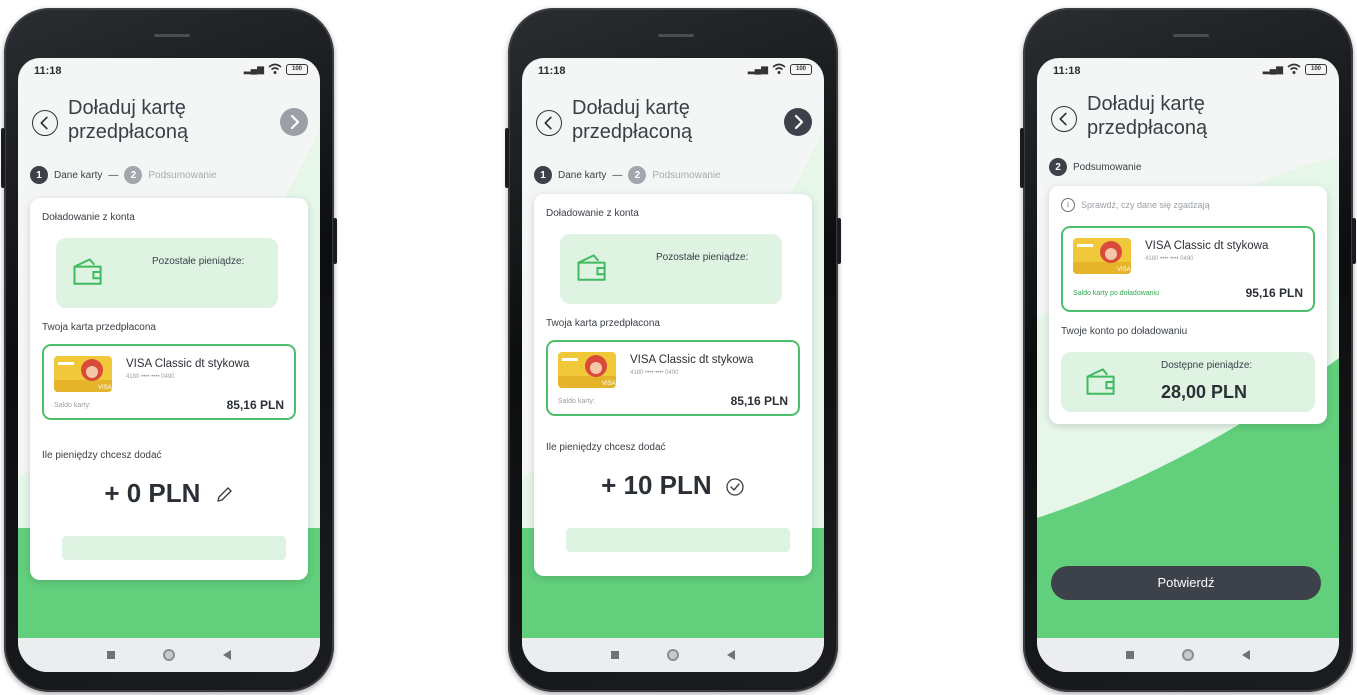  I want to click on step-label-1: Dane karty, so click(582, 175).